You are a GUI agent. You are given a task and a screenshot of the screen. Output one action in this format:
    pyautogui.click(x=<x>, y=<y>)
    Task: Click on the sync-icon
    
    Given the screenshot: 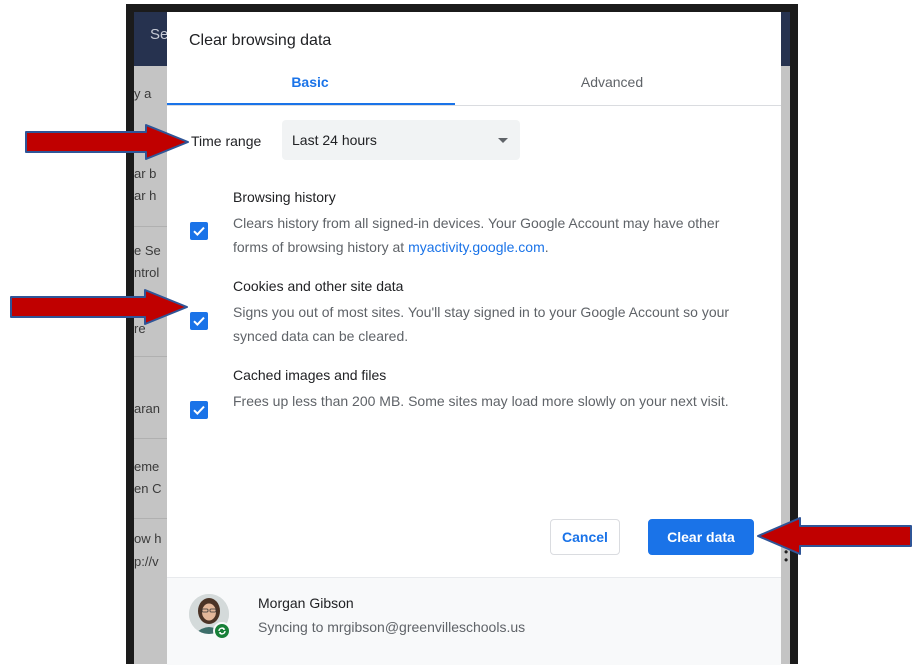 What is the action you would take?
    pyautogui.click(x=222, y=631)
    